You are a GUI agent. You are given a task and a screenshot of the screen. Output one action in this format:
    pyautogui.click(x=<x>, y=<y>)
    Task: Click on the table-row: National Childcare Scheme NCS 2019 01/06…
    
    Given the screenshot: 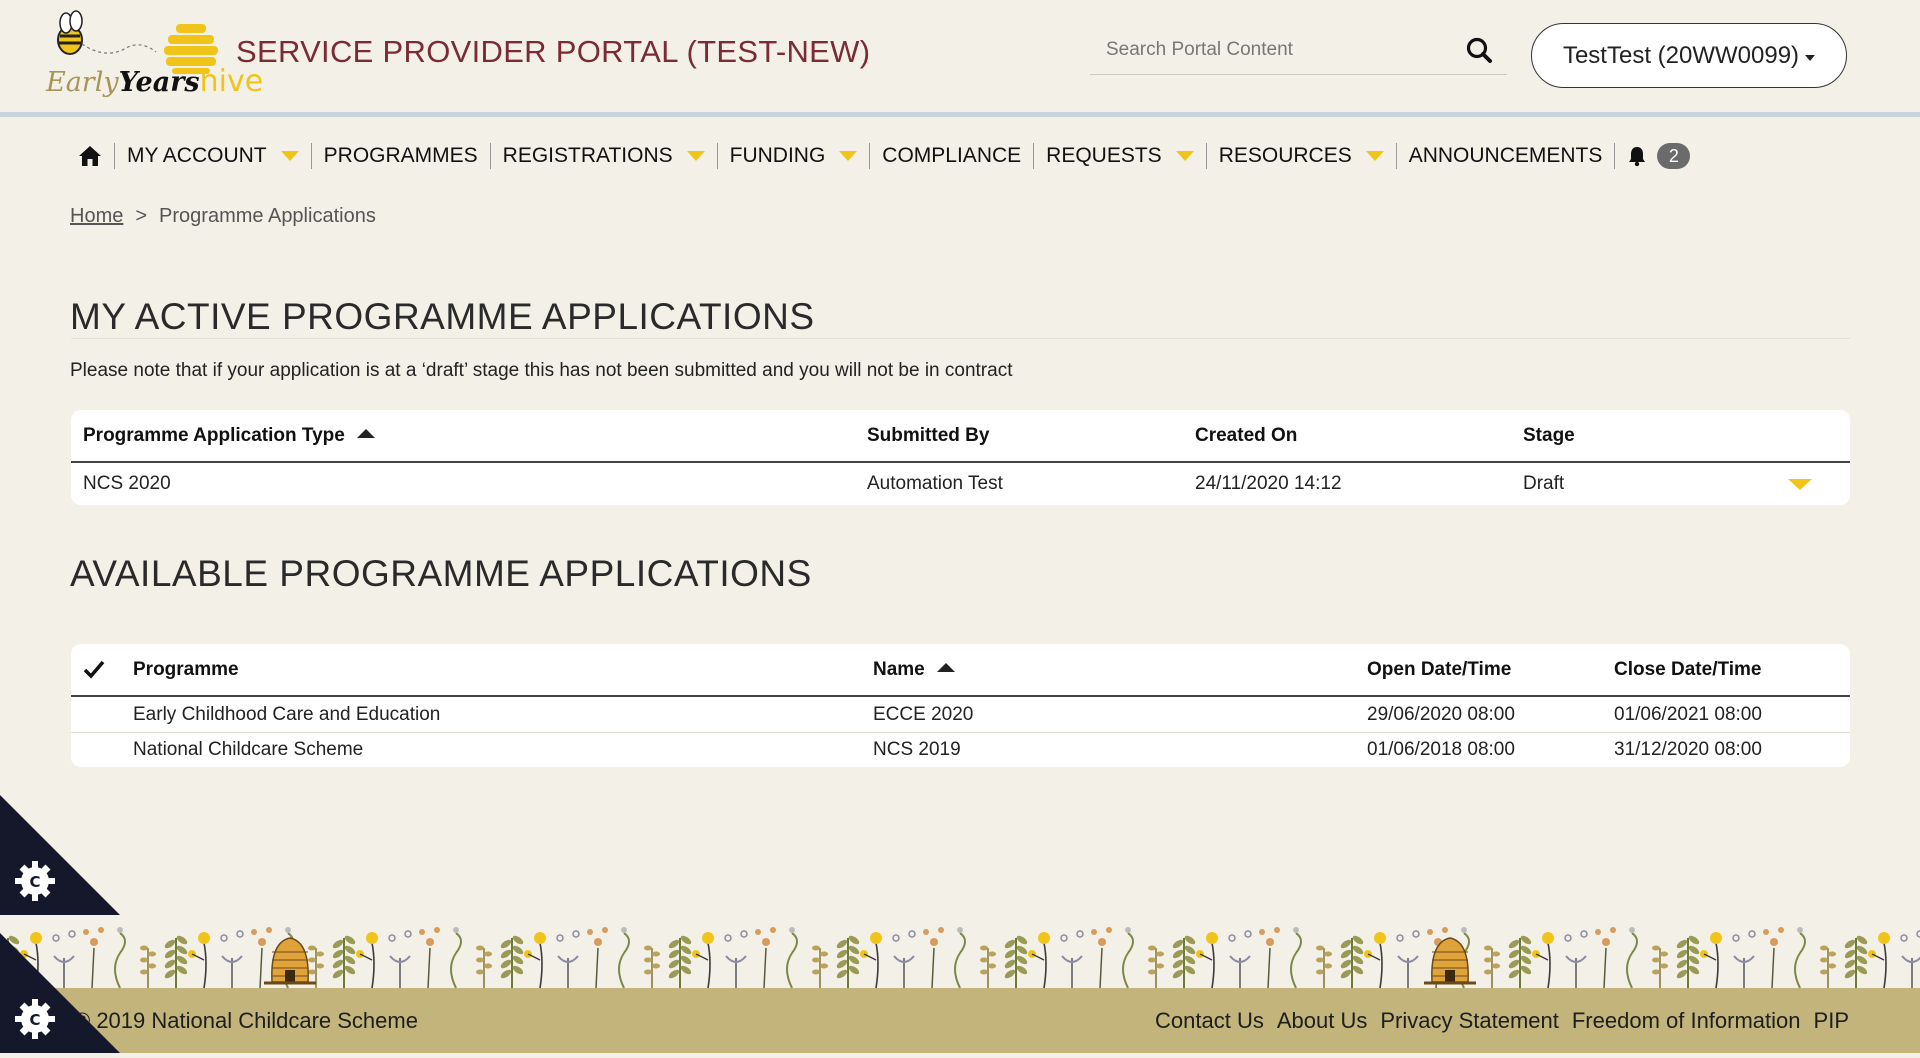 What is the action you would take?
    pyautogui.click(x=960, y=750)
    